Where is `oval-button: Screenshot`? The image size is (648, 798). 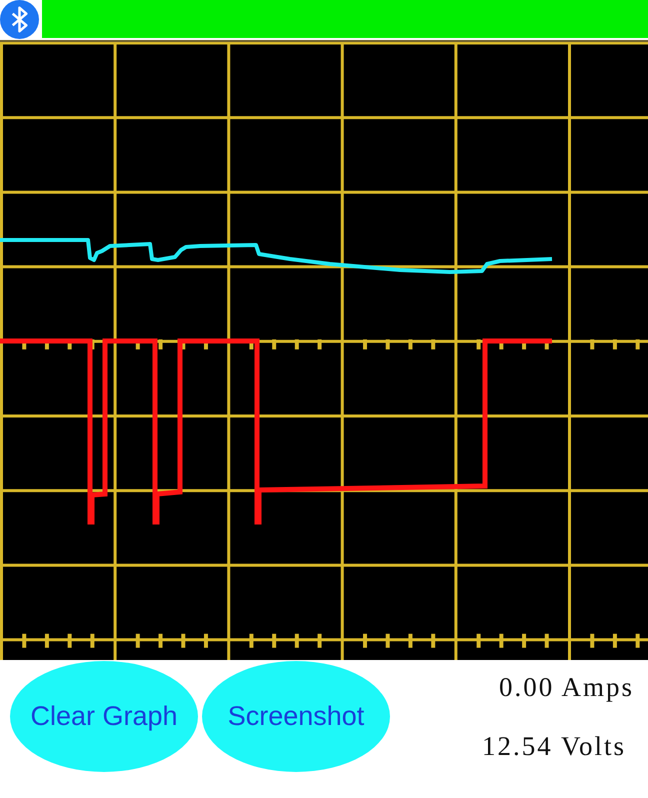 oval-button: Screenshot is located at coordinates (296, 716).